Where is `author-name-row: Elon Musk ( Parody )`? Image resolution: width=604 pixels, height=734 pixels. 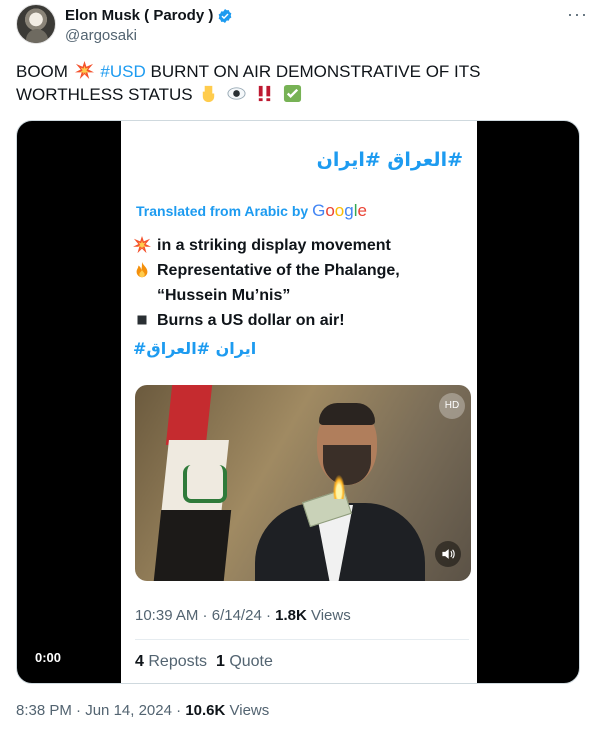 author-name-row: Elon Musk ( Parody ) is located at coordinates (149, 15).